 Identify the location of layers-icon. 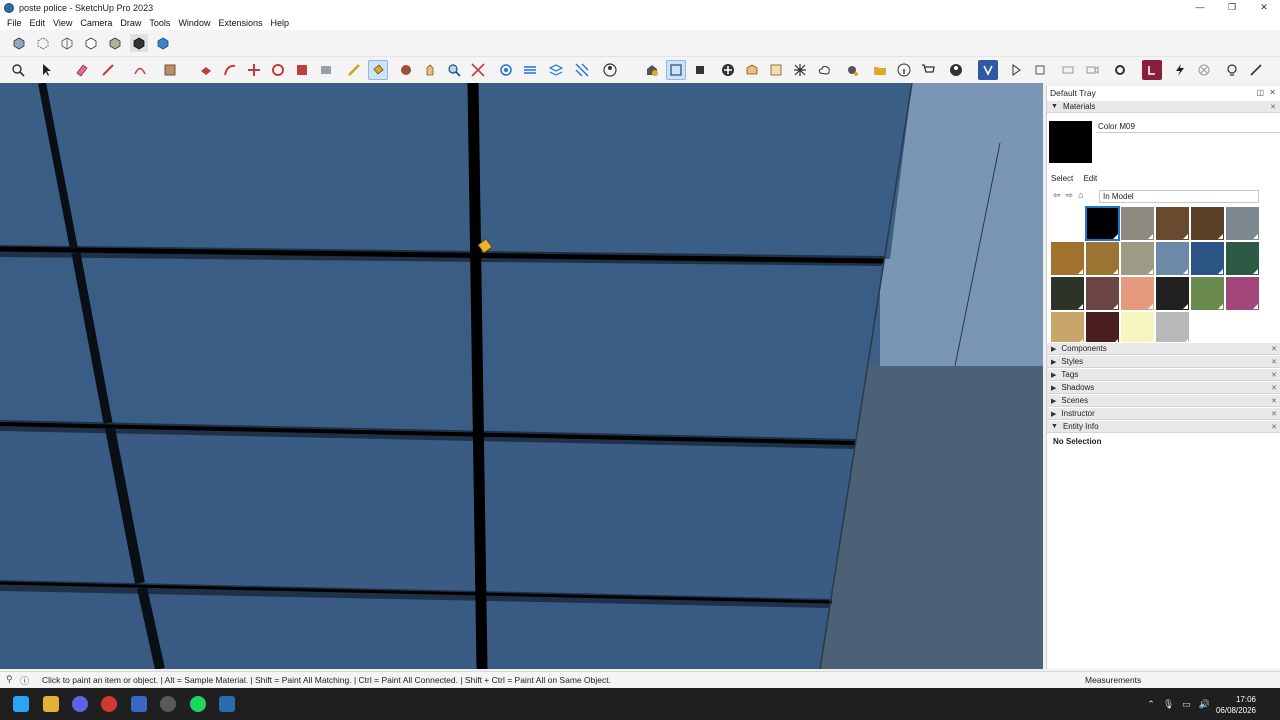
(556, 70).